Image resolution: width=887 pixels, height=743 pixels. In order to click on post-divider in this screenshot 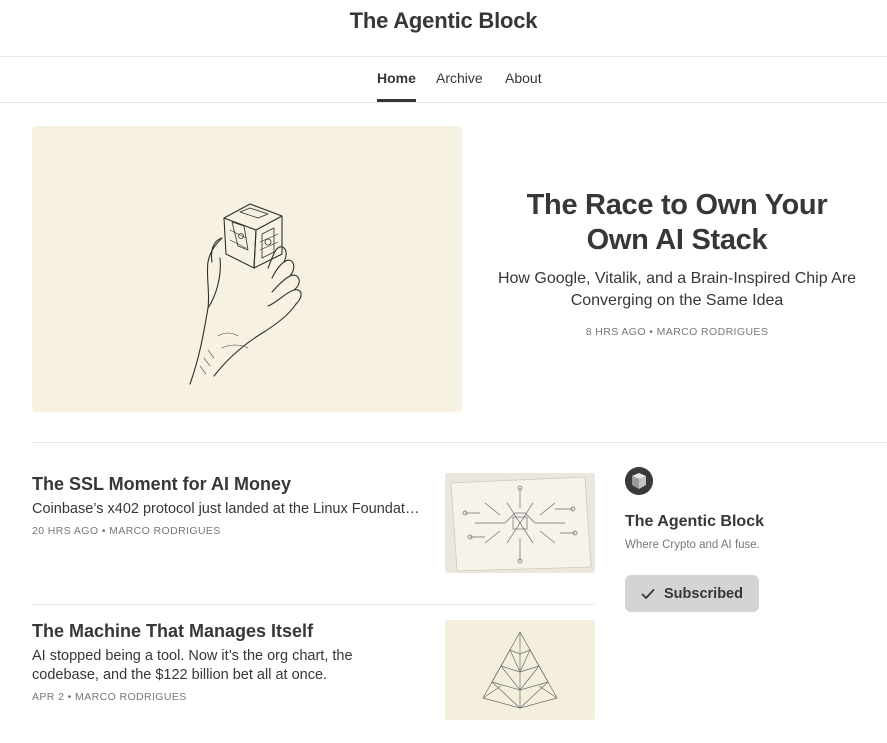, I will do `click(313, 604)`.